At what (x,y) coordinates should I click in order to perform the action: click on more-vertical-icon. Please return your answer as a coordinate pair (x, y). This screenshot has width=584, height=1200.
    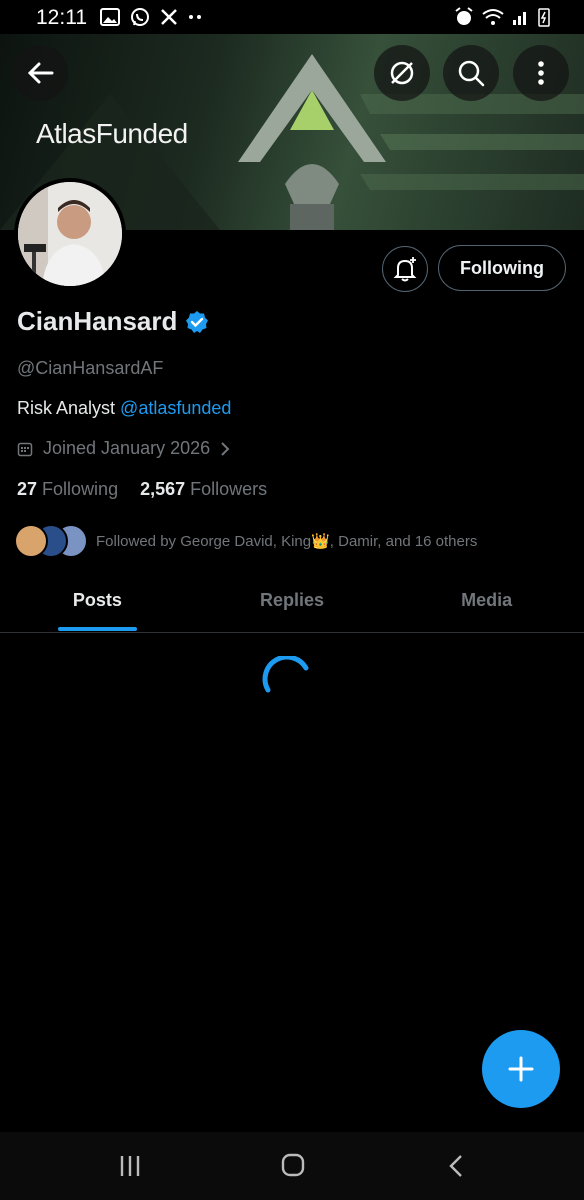
    Looking at the image, I should click on (541, 73).